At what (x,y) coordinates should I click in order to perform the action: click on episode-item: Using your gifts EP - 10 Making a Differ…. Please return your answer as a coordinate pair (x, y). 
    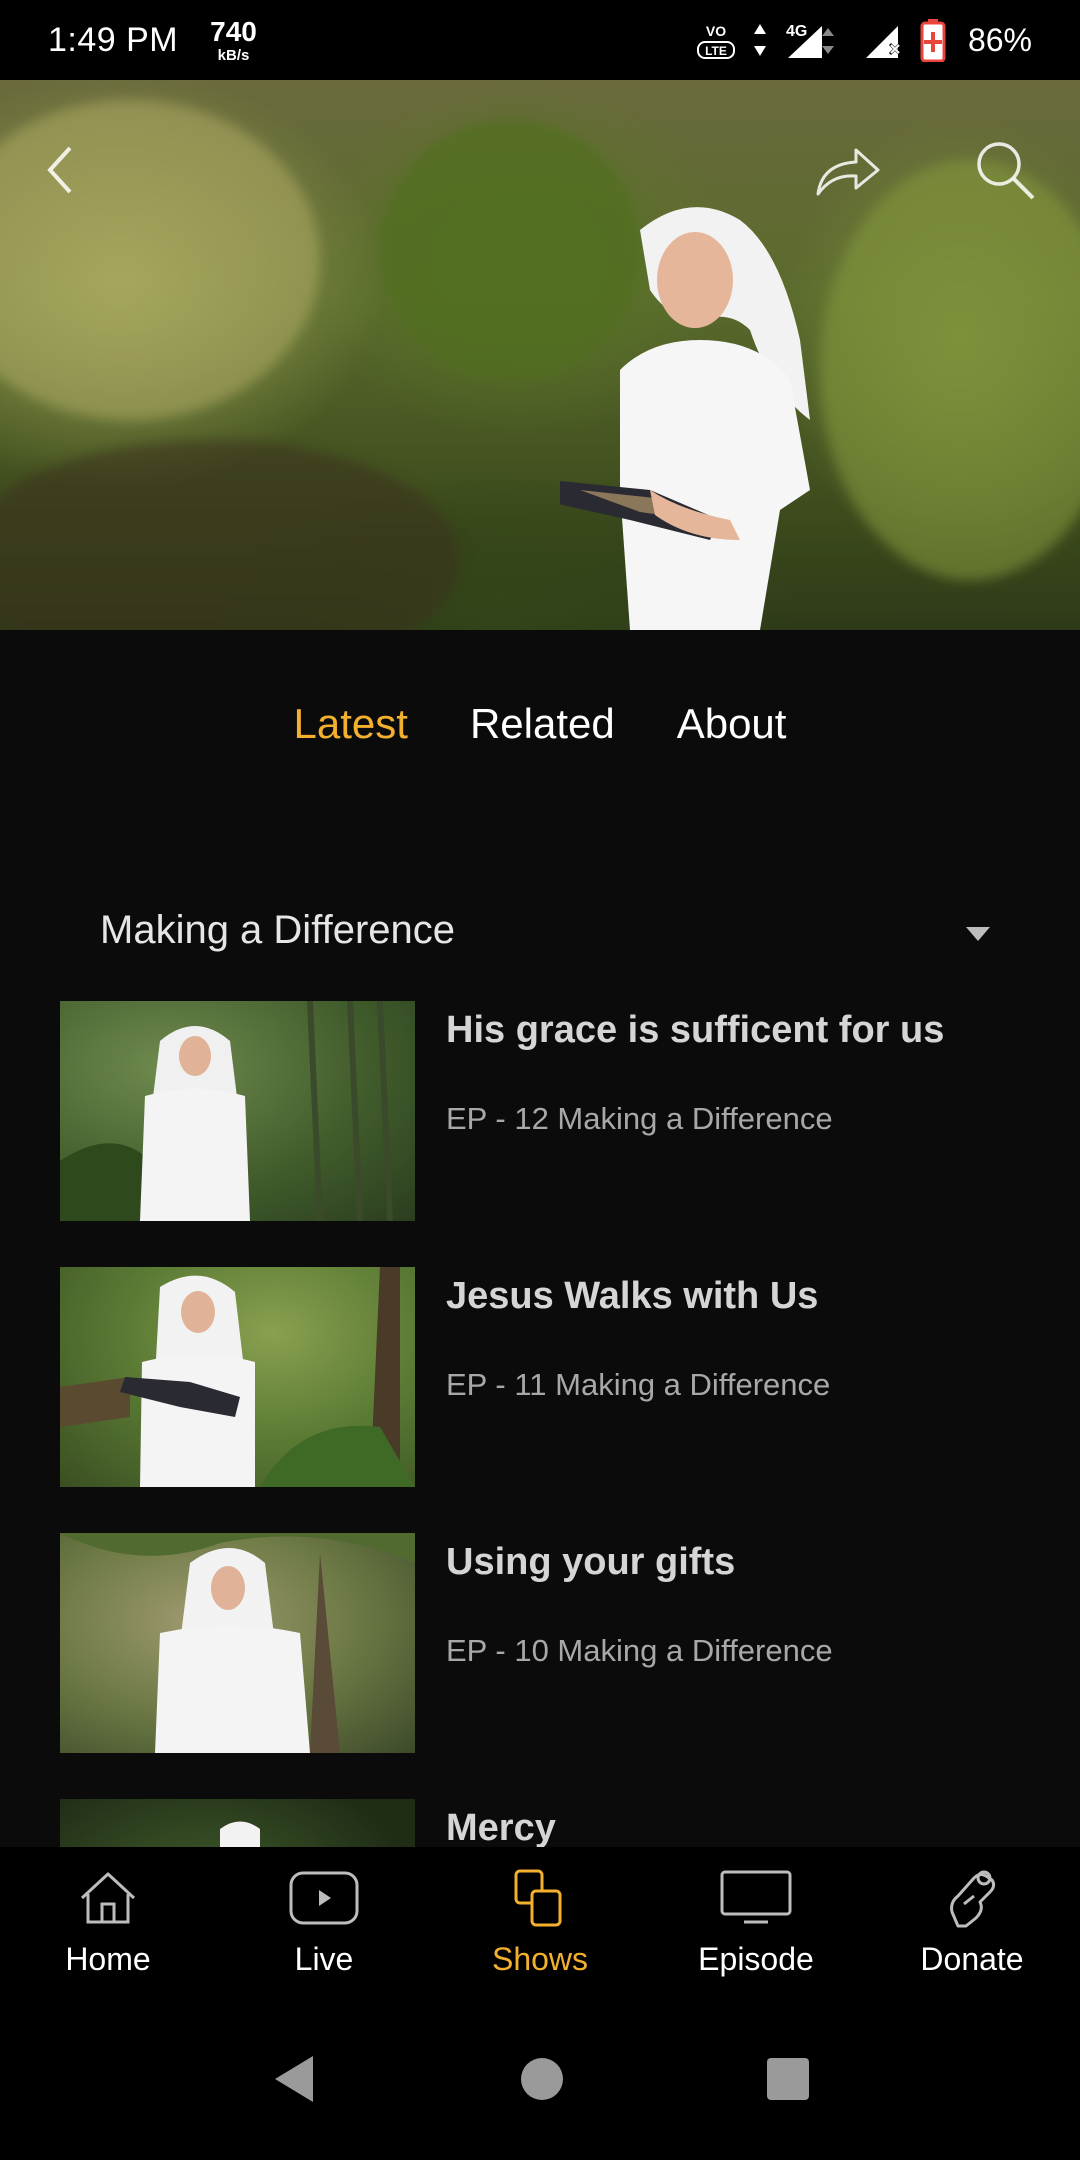
    Looking at the image, I should click on (550, 1666).